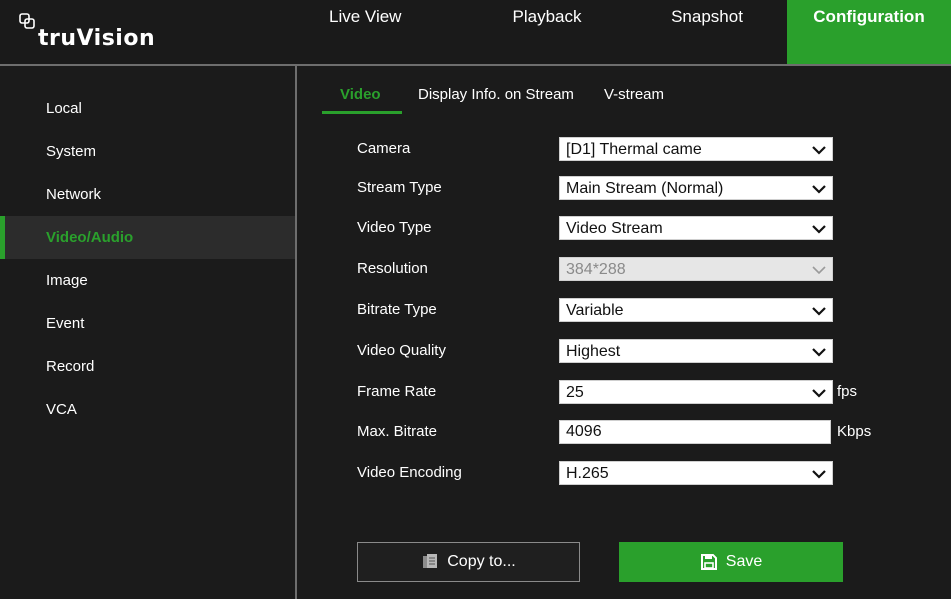 This screenshot has height=599, width=951. What do you see at coordinates (74, 194) in the screenshot?
I see `sidebar-item-label: Network` at bounding box center [74, 194].